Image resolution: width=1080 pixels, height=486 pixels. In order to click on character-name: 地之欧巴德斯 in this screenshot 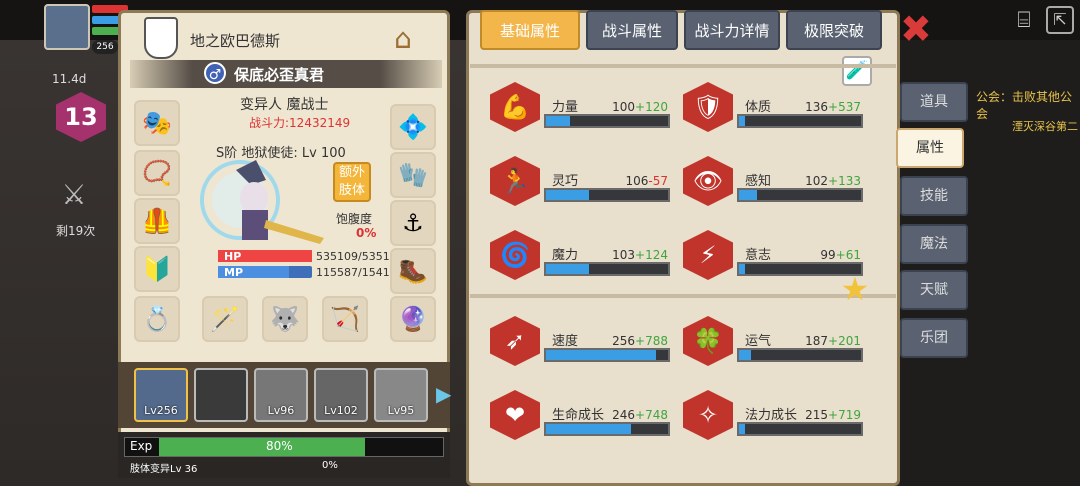, I will do `click(235, 41)`.